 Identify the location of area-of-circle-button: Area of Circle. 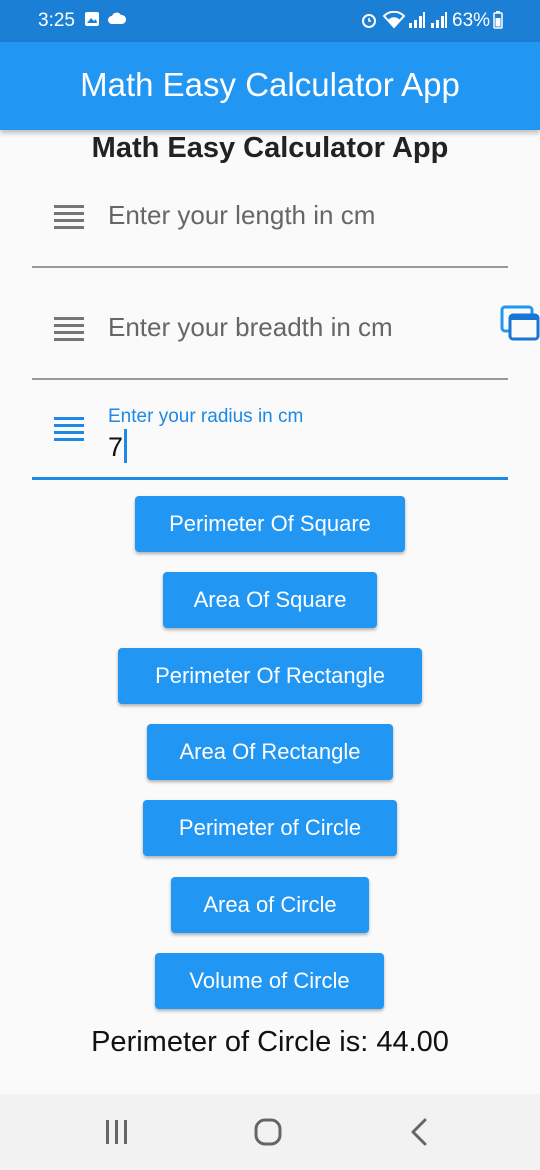
(270, 905).